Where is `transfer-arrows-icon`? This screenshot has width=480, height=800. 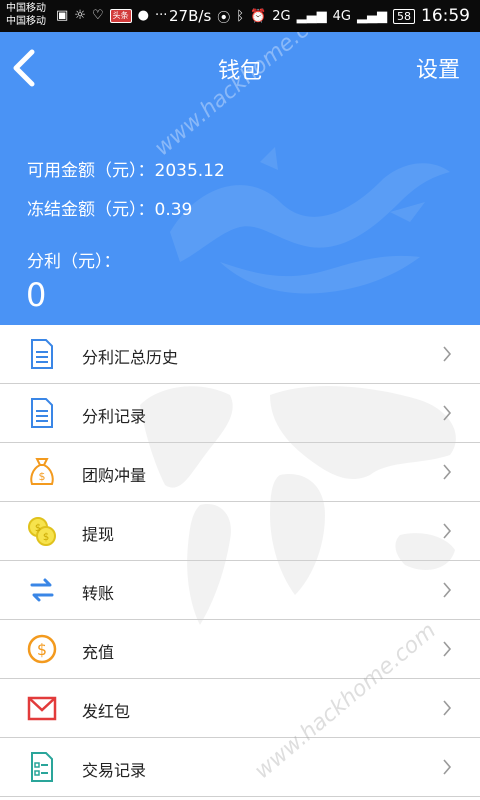 transfer-arrows-icon is located at coordinates (42, 590).